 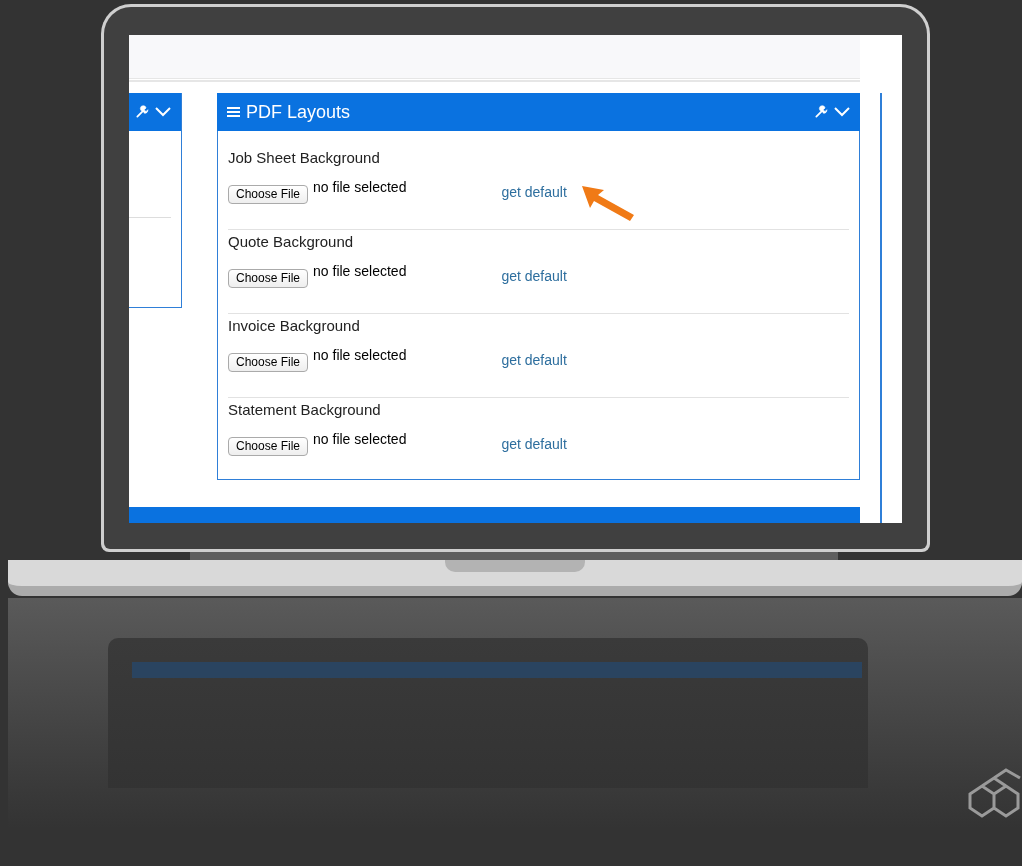 What do you see at coordinates (291, 242) in the screenshot?
I see `field-label: Quote Background` at bounding box center [291, 242].